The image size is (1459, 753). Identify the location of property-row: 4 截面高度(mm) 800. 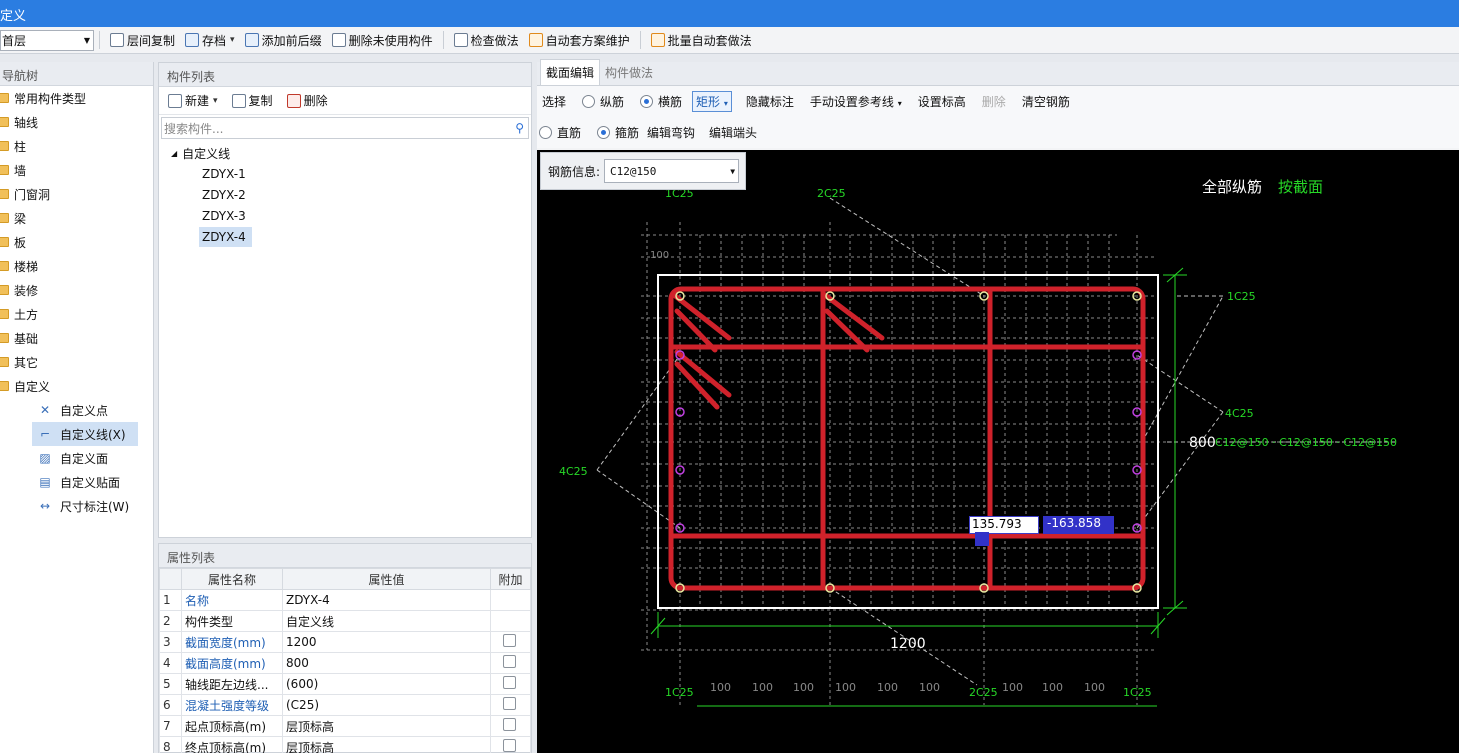
(345, 663).